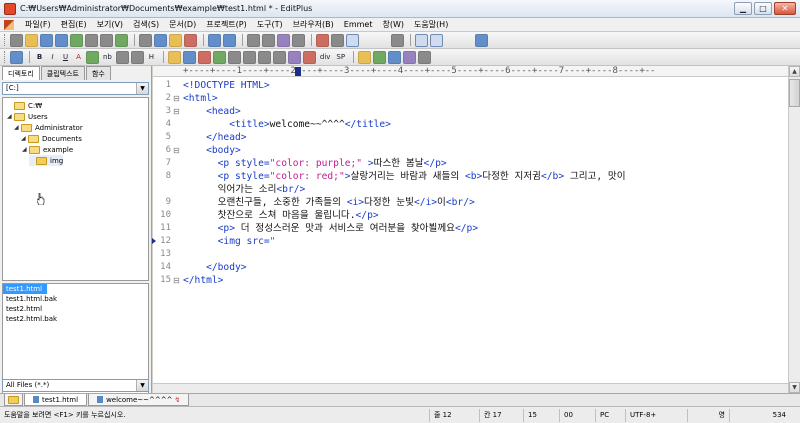 The width and height of the screenshot is (800, 423). Describe the element at coordinates (16, 57) in the screenshot. I see `browser-icon` at that location.